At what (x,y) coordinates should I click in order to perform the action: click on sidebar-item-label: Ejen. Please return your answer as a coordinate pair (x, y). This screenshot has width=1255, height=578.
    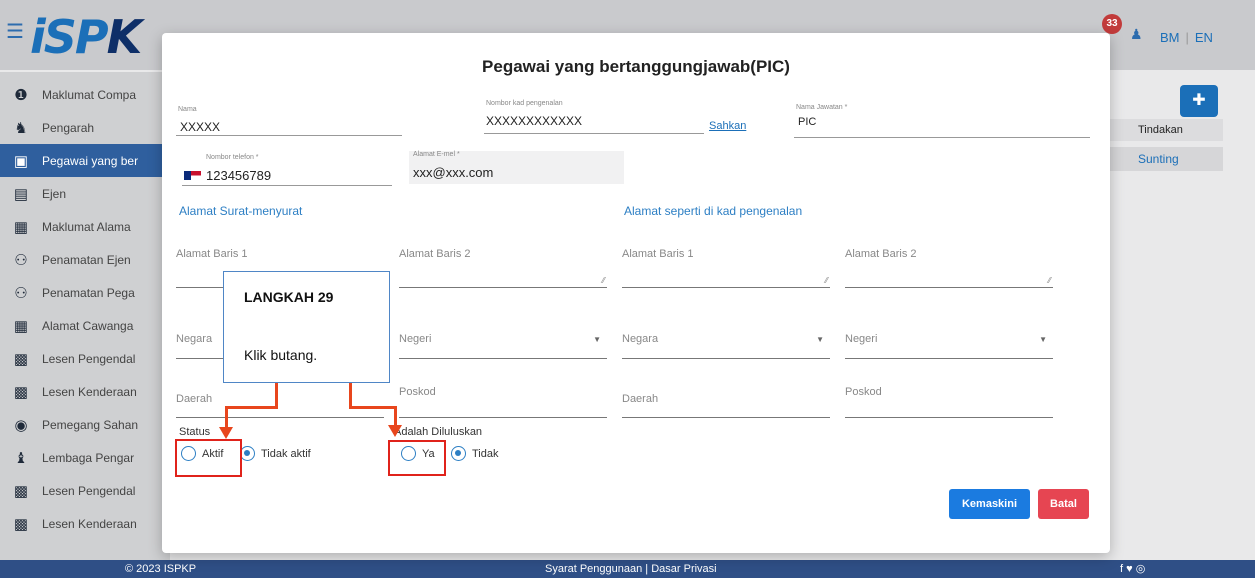
    Looking at the image, I should click on (54, 193).